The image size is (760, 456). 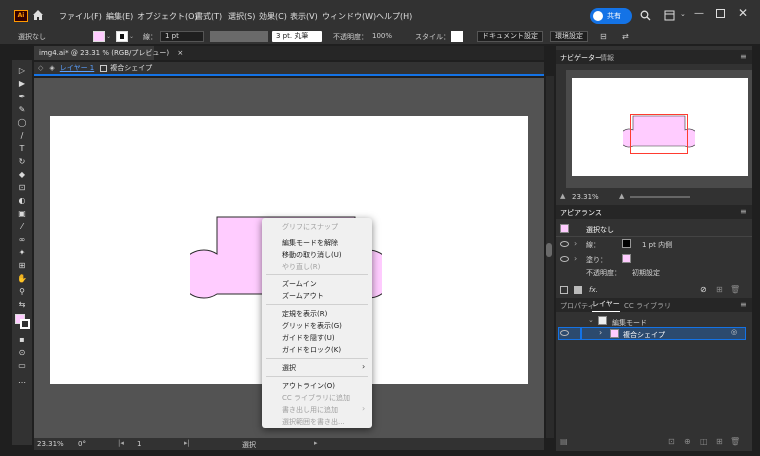 I want to click on eraser-tool-icon: ◆, so click(x=22, y=175).